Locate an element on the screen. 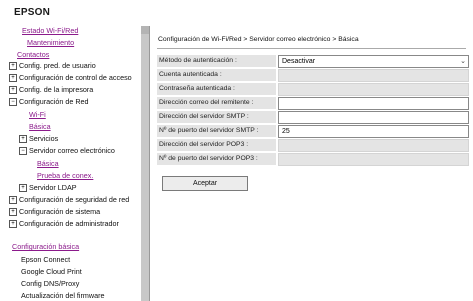 This screenshot has width=473, height=301. sidebar-item-wifi: Wi-Fi is located at coordinates (37, 114).